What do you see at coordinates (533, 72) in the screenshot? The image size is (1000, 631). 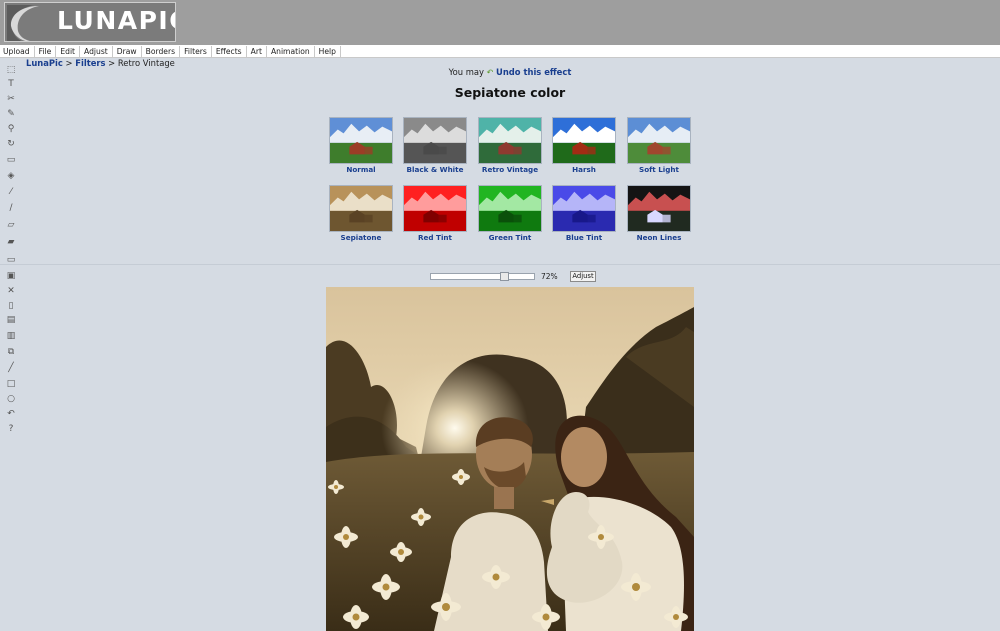 I see `undo-effect-link: Undo this effect` at bounding box center [533, 72].